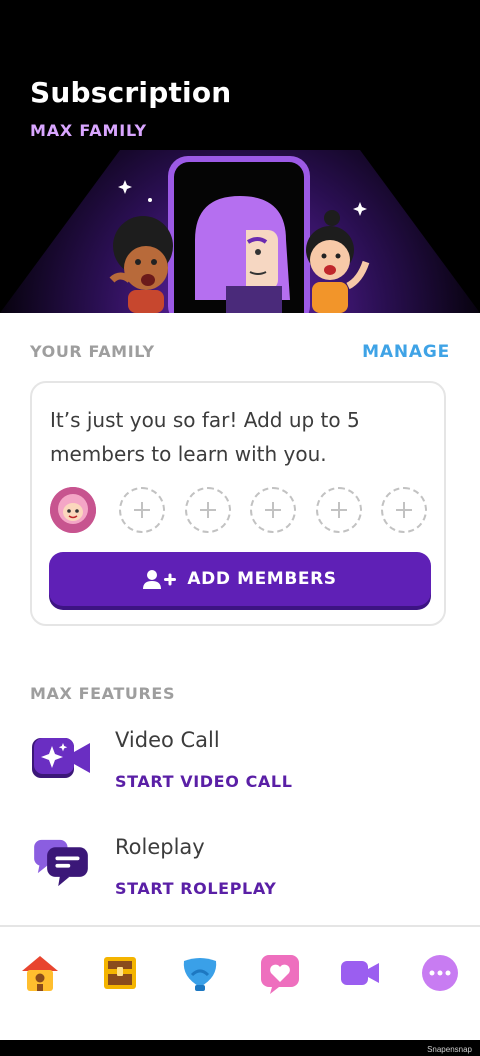  What do you see at coordinates (449, 1049) in the screenshot?
I see `watermark: Snapensnap` at bounding box center [449, 1049].